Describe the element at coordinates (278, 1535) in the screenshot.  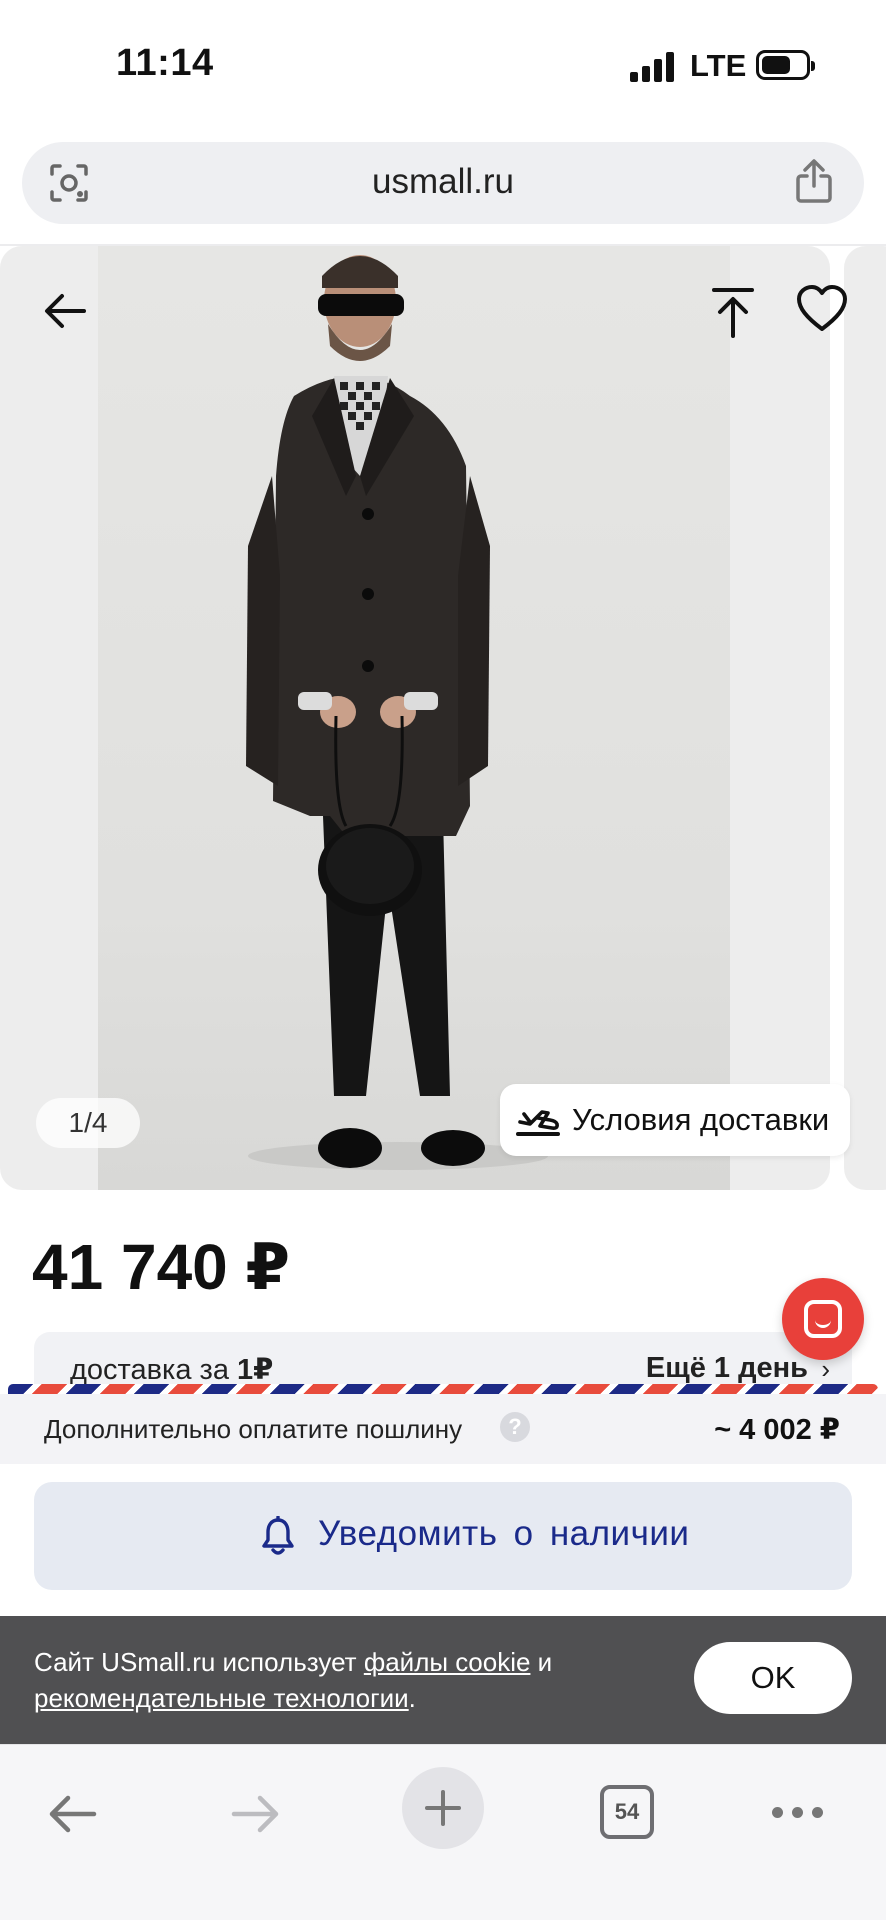
I see `bell-icon` at that location.